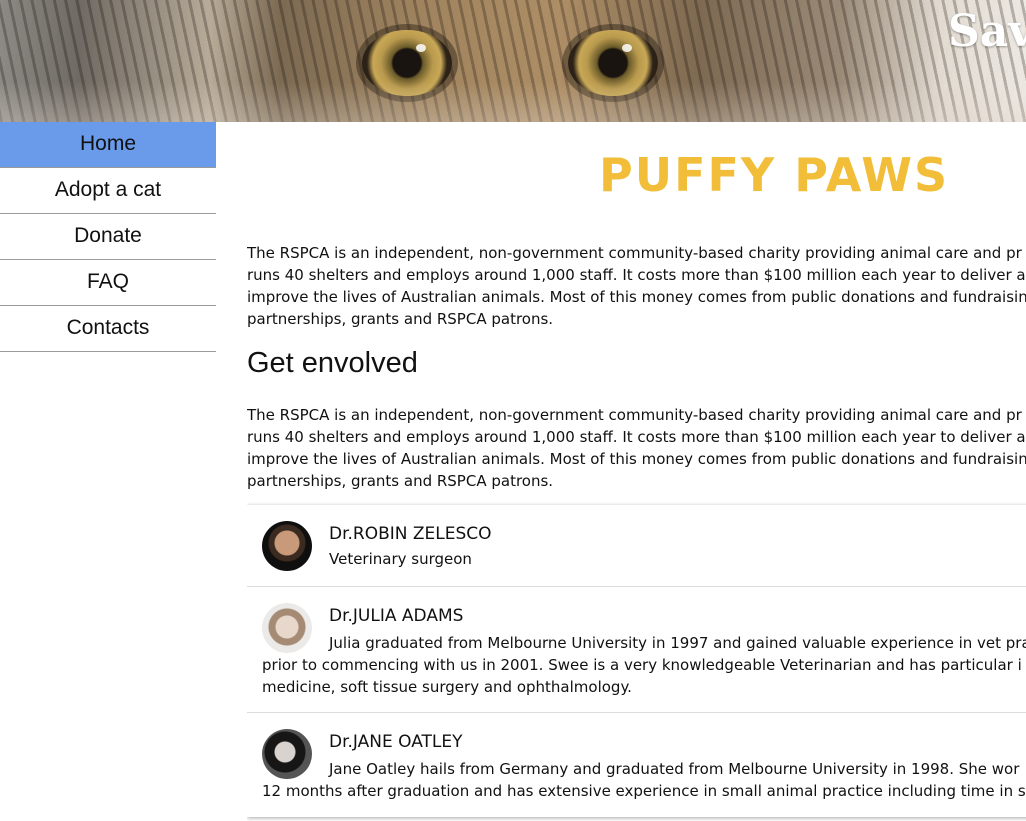  I want to click on sidebar-nav: Home Adopt a cat Donate FAQ Contacts, so click(108, 237).